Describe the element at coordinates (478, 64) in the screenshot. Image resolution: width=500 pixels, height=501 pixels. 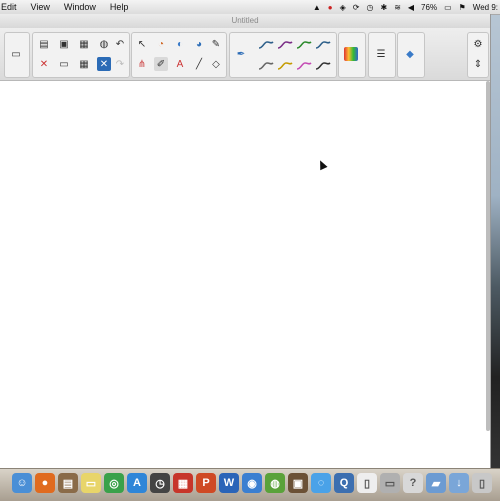
I see `move-toolbar-icon: ⇕` at that location.